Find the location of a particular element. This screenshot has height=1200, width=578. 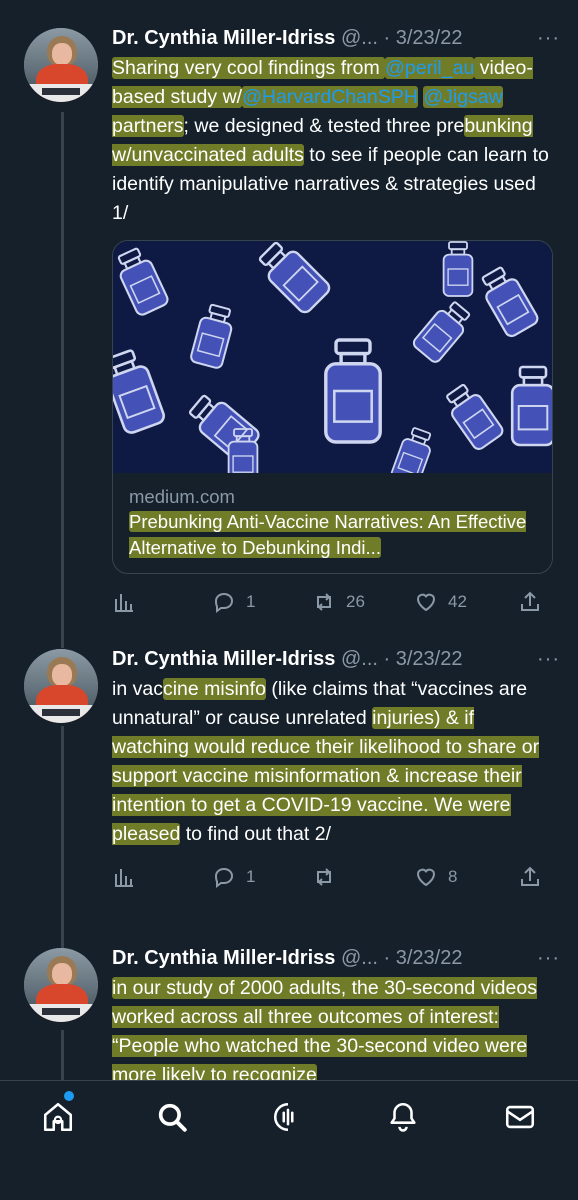

tweet-actions: 1 8 is located at coordinates (332, 877).